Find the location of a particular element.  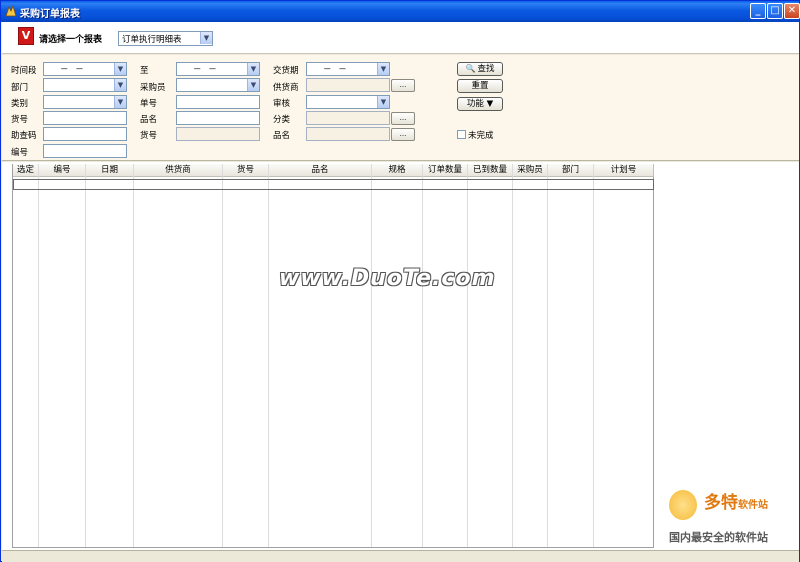

watermark: www.DuoTe.com is located at coordinates (387, 278).